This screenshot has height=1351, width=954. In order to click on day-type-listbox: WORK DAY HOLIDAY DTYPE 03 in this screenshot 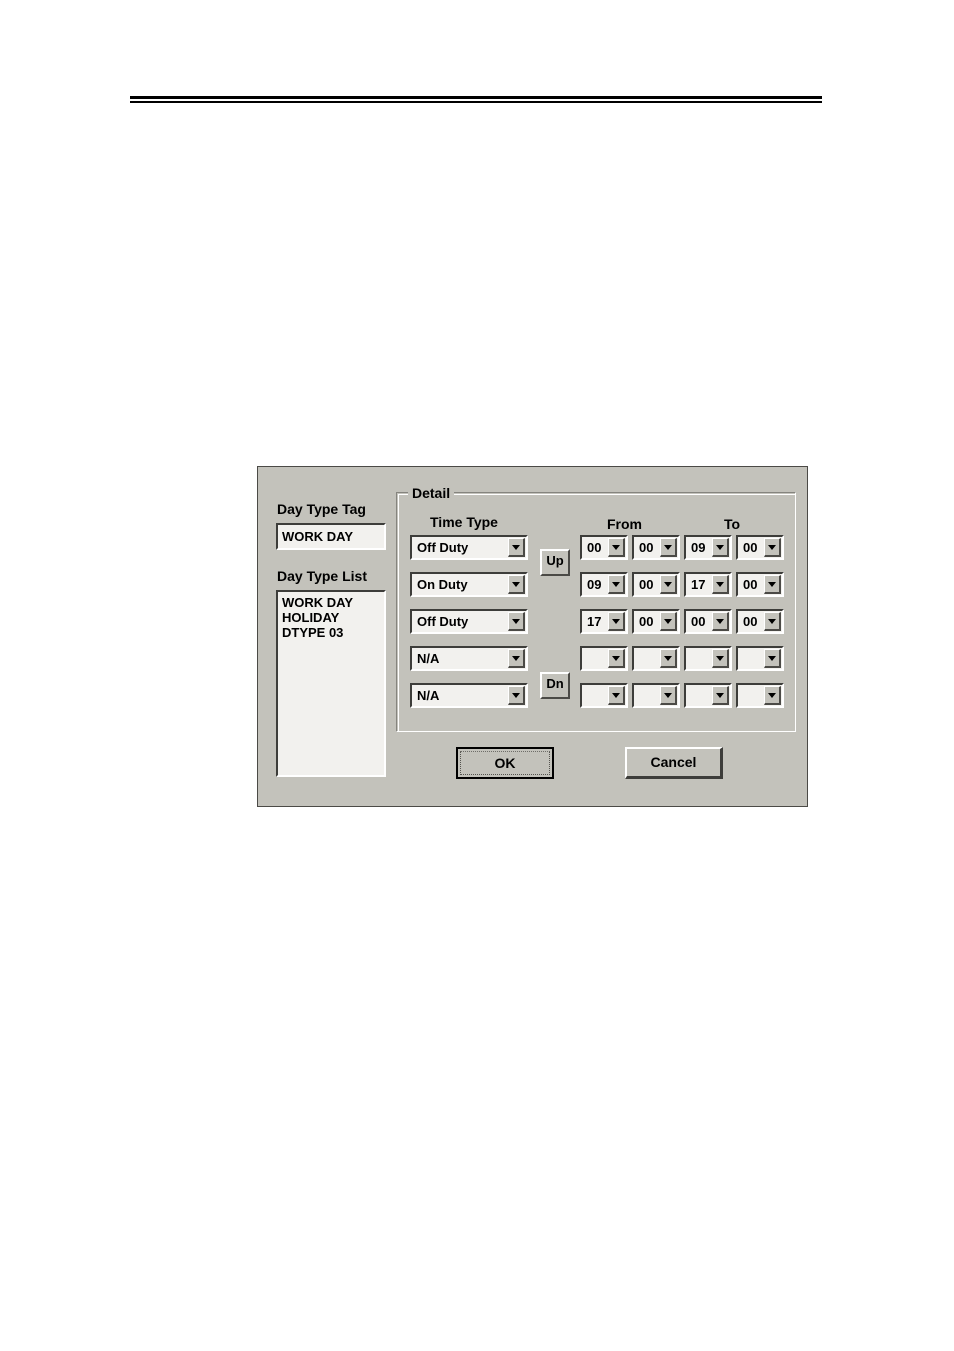, I will do `click(331, 683)`.